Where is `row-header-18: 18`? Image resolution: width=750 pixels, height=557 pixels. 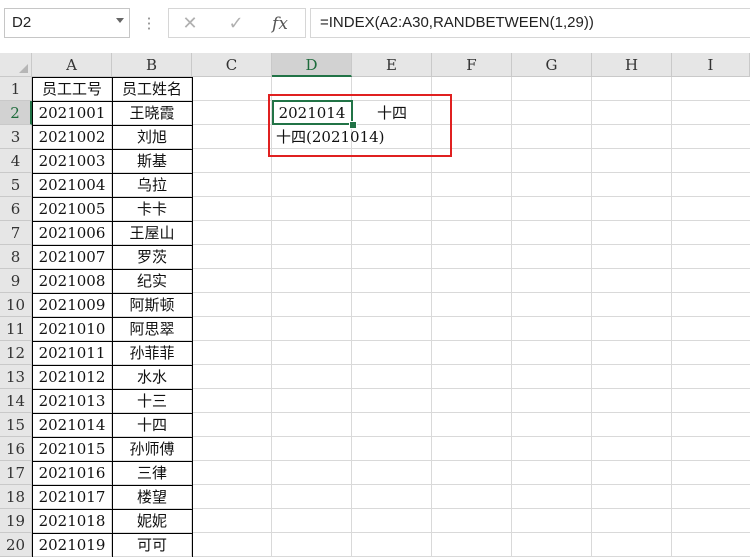
row-header-18: 18 is located at coordinates (16, 497).